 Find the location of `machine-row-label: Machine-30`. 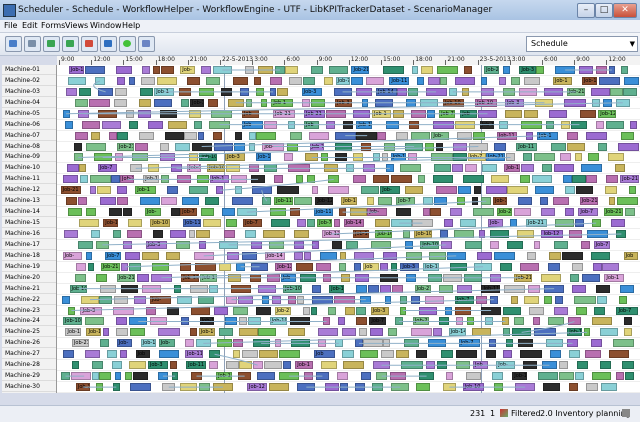

machine-row-label: Machine-30 is located at coordinates (29, 387).